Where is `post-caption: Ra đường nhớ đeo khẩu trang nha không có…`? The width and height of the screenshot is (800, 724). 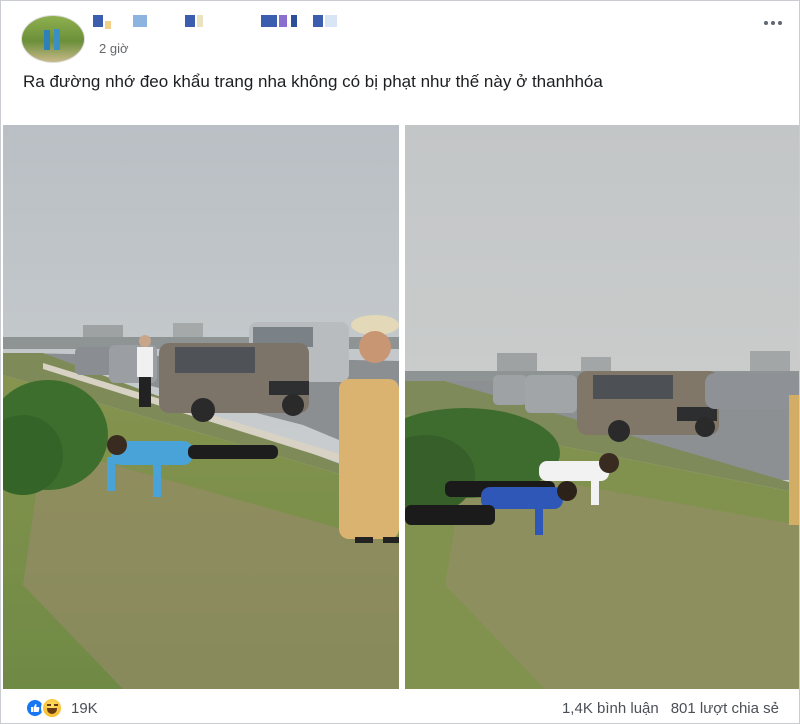 post-caption: Ra đường nhớ đeo khẩu trang nha không có… is located at coordinates (313, 81).